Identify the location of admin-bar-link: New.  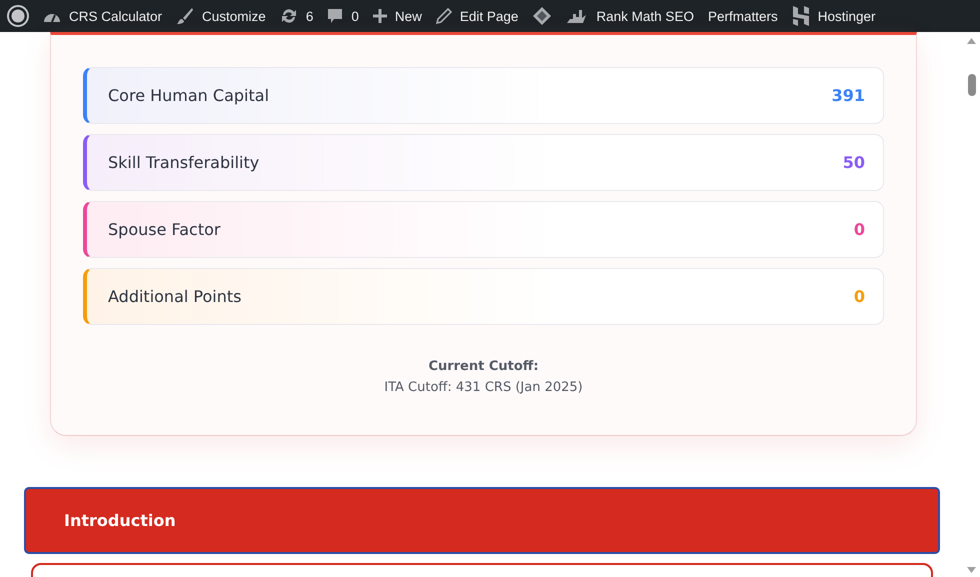
(408, 16).